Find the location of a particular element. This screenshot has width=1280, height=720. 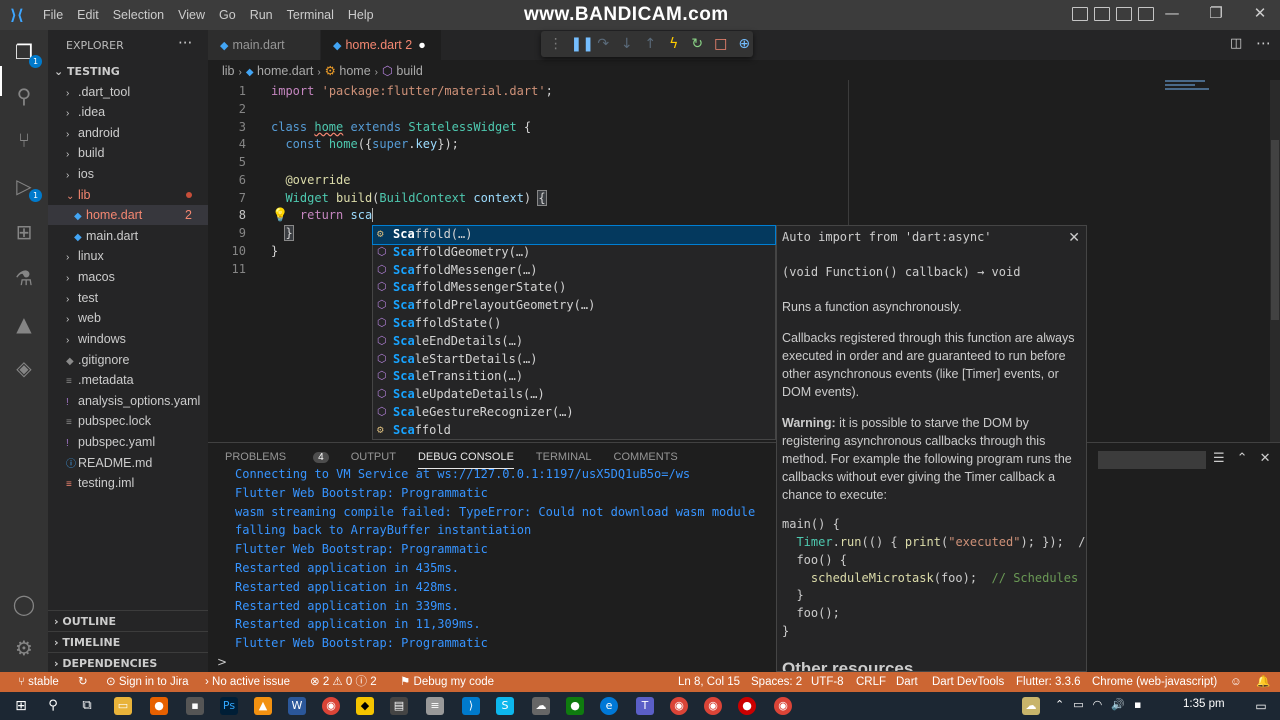

tray-chevron-icon: ⌃ is located at coordinates (1059, 704).